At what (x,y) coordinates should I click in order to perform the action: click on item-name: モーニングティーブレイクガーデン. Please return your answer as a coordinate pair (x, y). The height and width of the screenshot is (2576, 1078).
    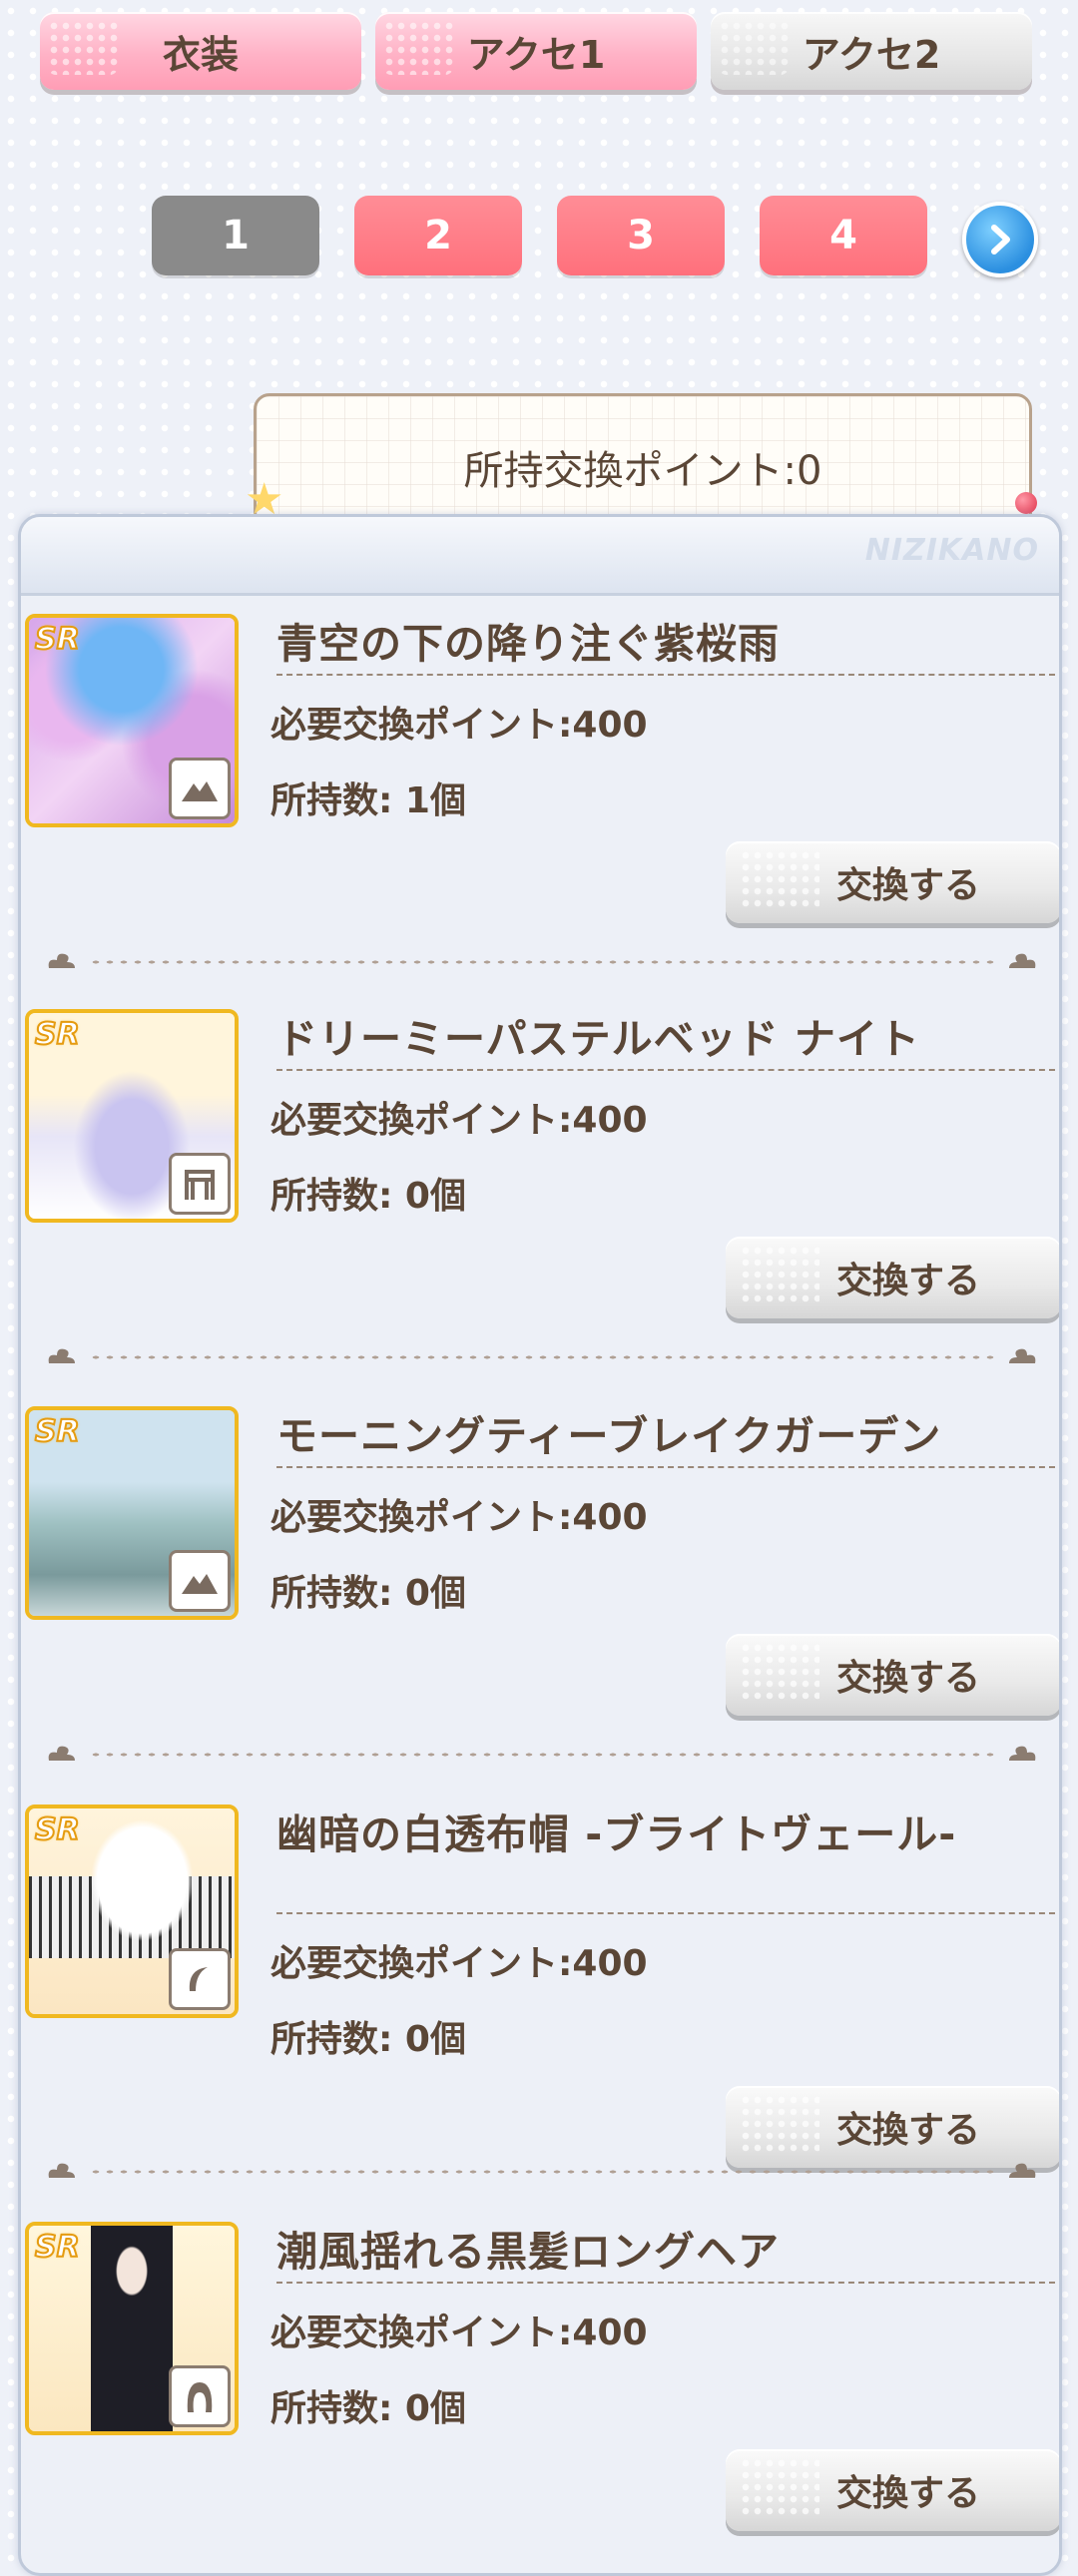
    Looking at the image, I should click on (609, 1436).